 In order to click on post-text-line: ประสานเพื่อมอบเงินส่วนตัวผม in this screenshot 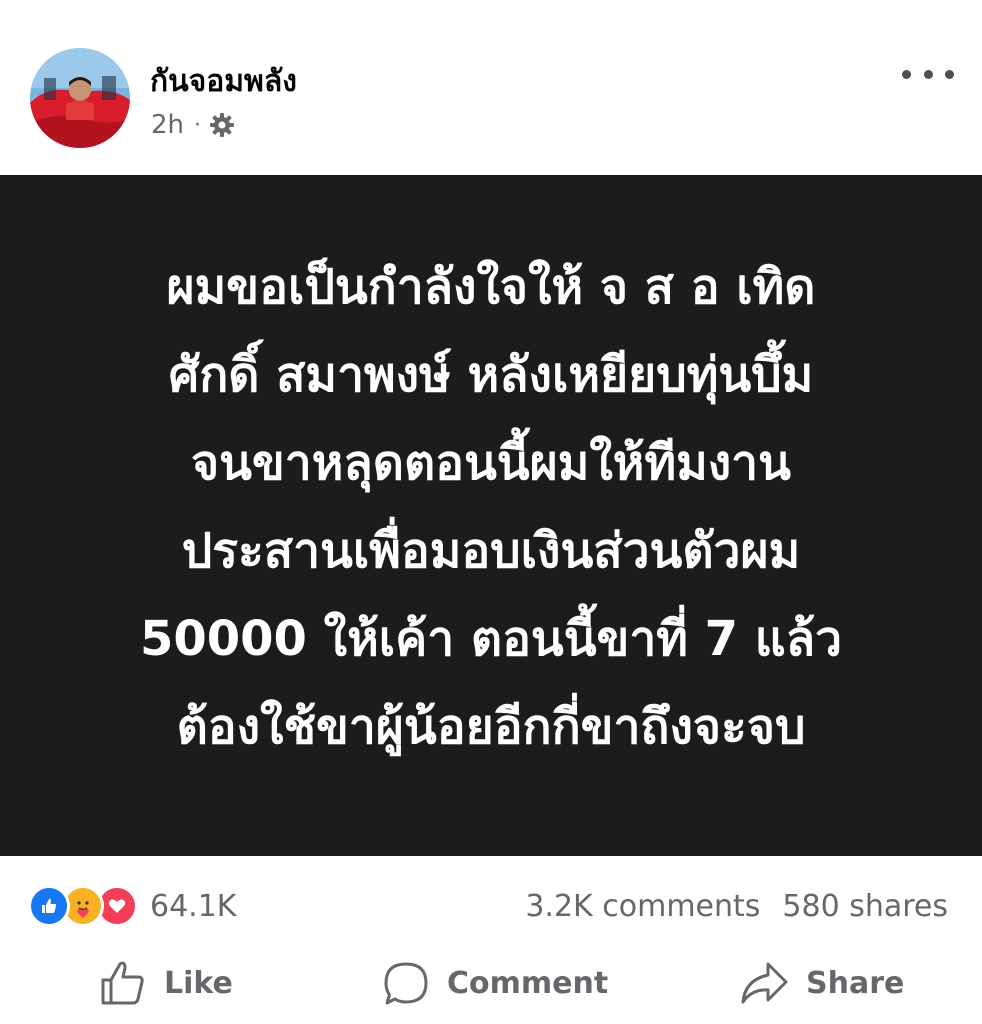, I will do `click(491, 550)`.